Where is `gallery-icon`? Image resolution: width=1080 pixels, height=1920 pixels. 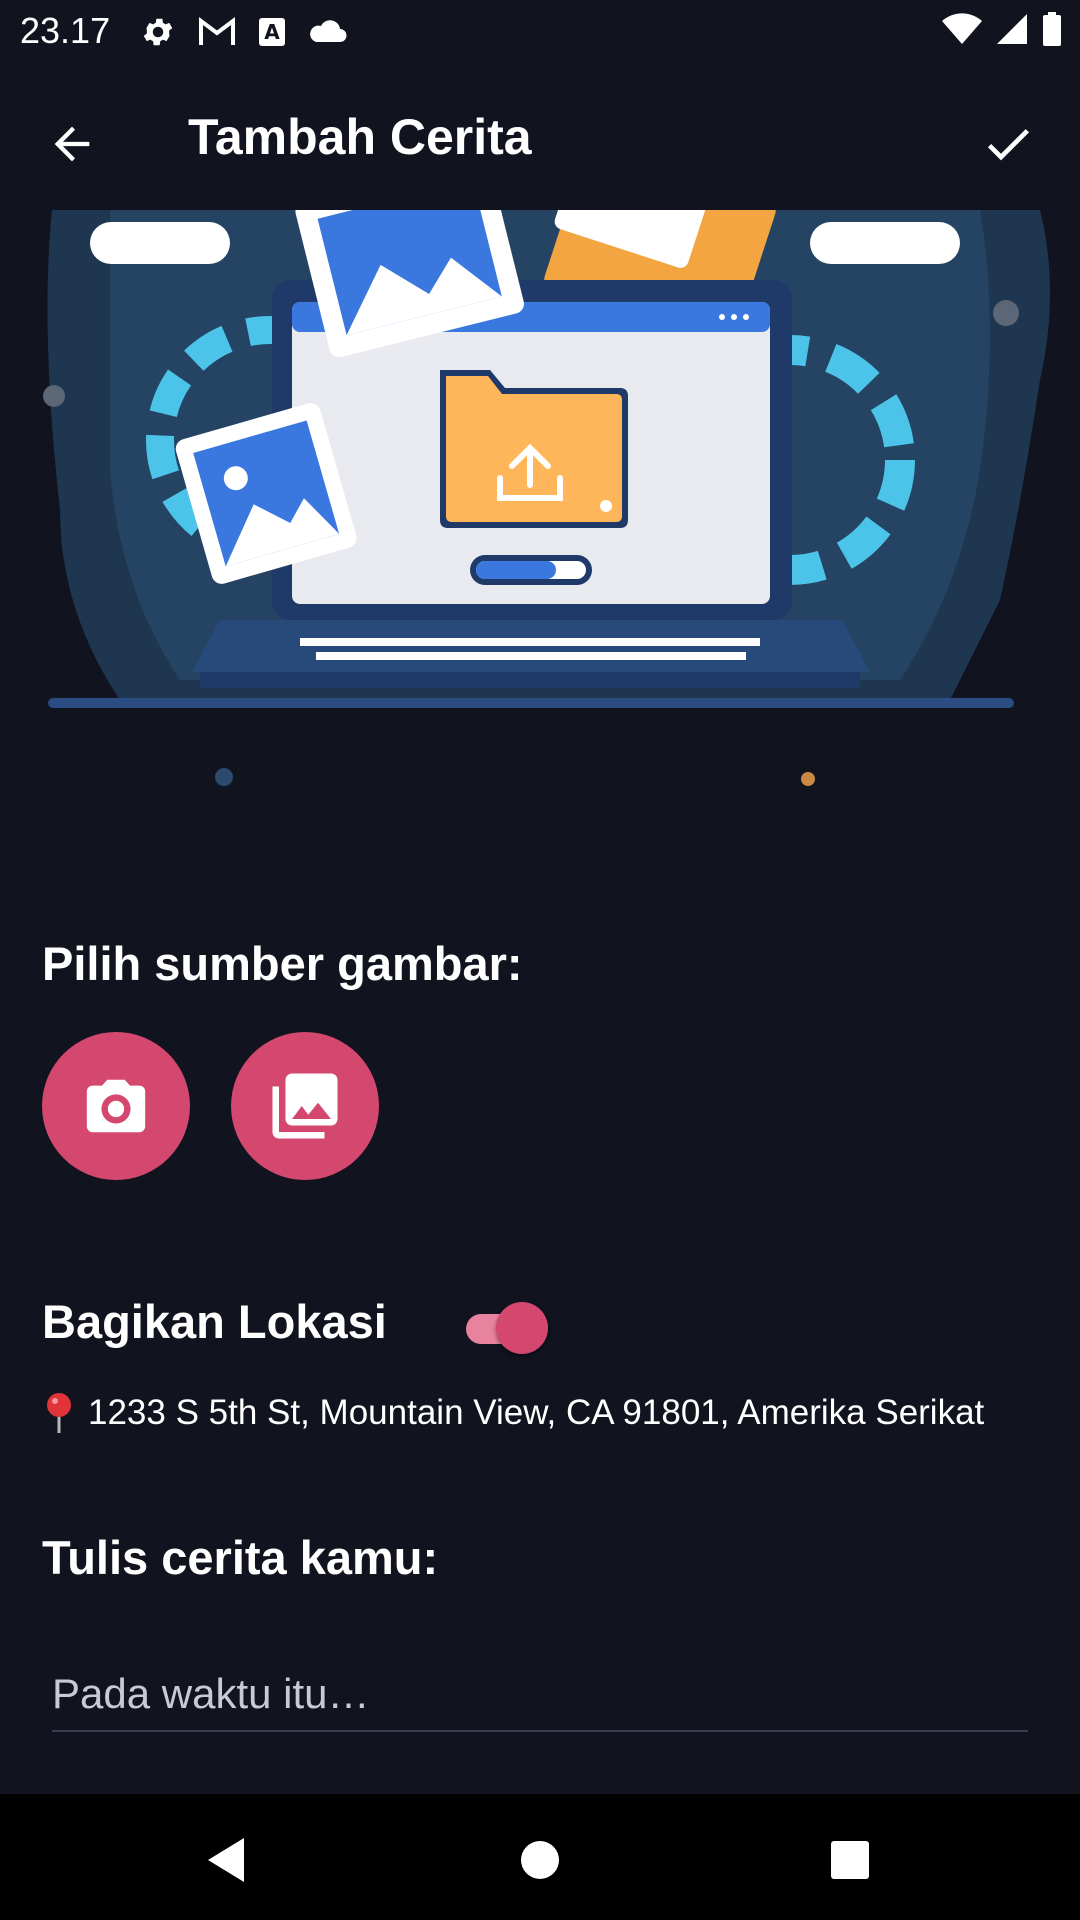 gallery-icon is located at coordinates (305, 1106).